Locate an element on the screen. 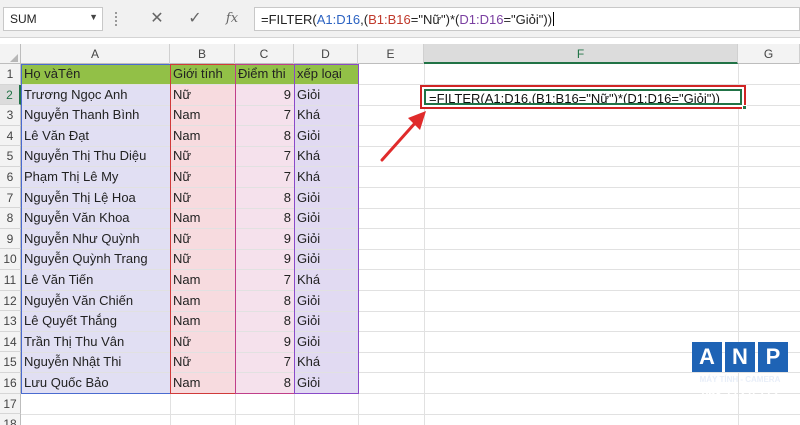  row-header: 7 is located at coordinates (10, 198).